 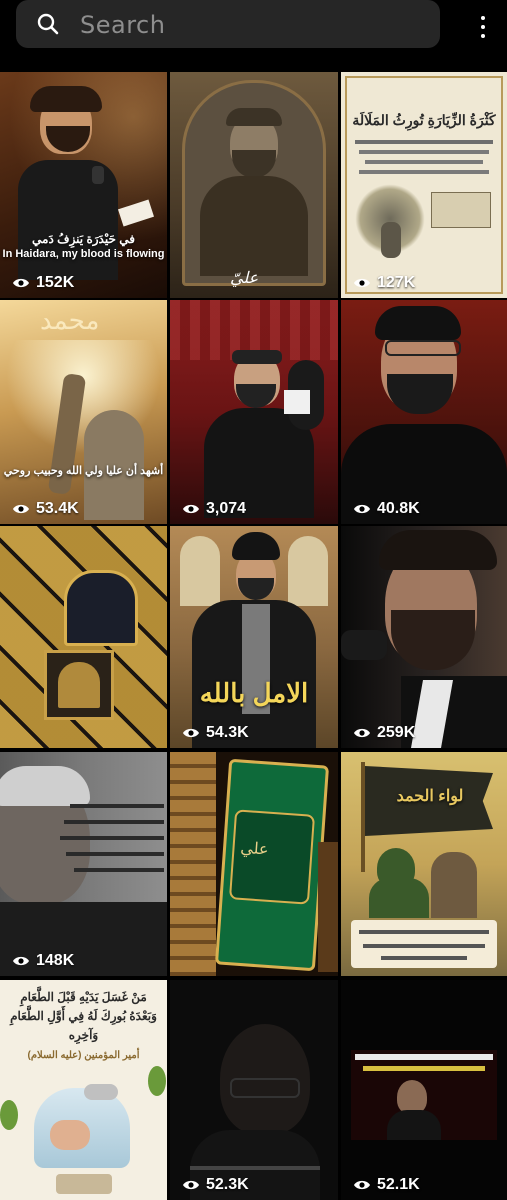 What do you see at coordinates (228, 24) in the screenshot?
I see `search-input: Search` at bounding box center [228, 24].